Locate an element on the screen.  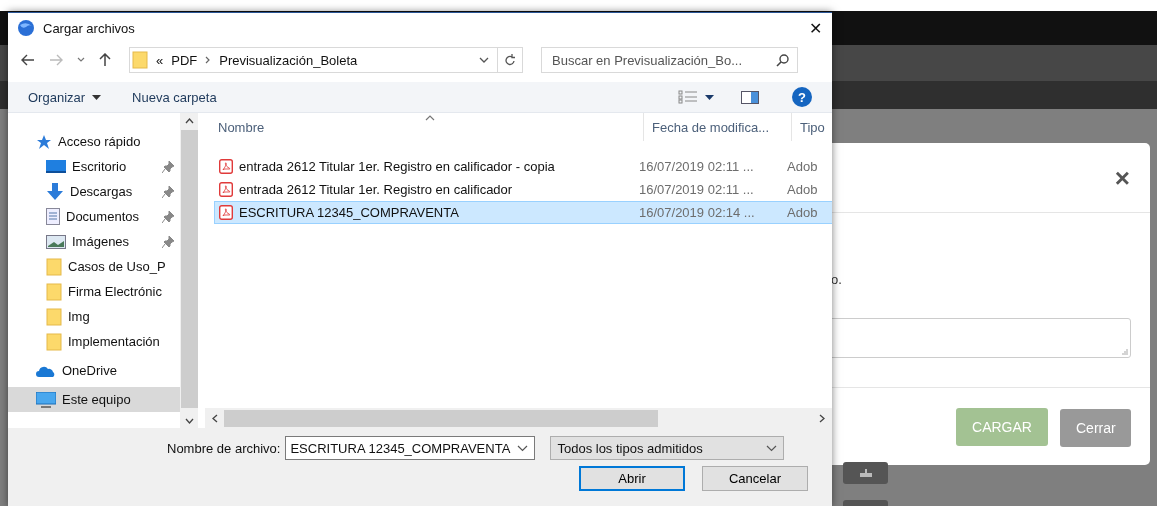
back-arrow-icon is located at coordinates (28, 60).